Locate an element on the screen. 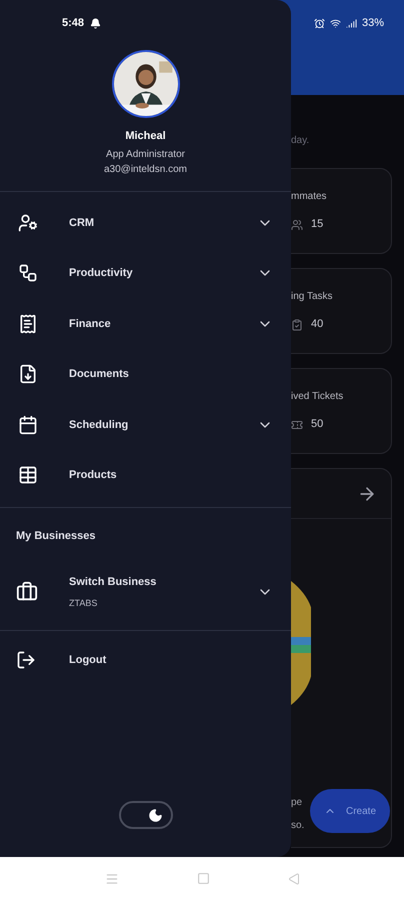 Image resolution: width=404 pixels, height=900 pixels. logout-icon is located at coordinates (26, 660).